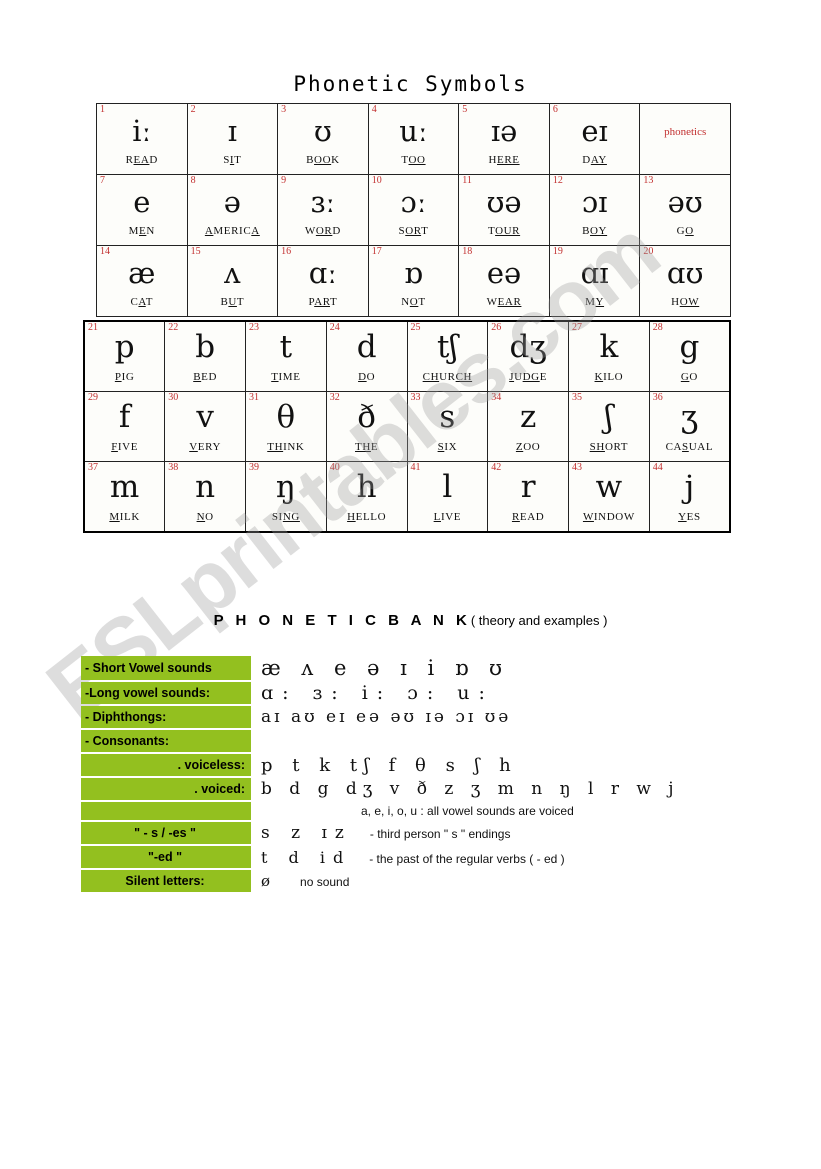 This screenshot has height=1169, width=821. What do you see at coordinates (413, 202) in the screenshot?
I see `phonetic-symbol: ɔː` at bounding box center [413, 202].